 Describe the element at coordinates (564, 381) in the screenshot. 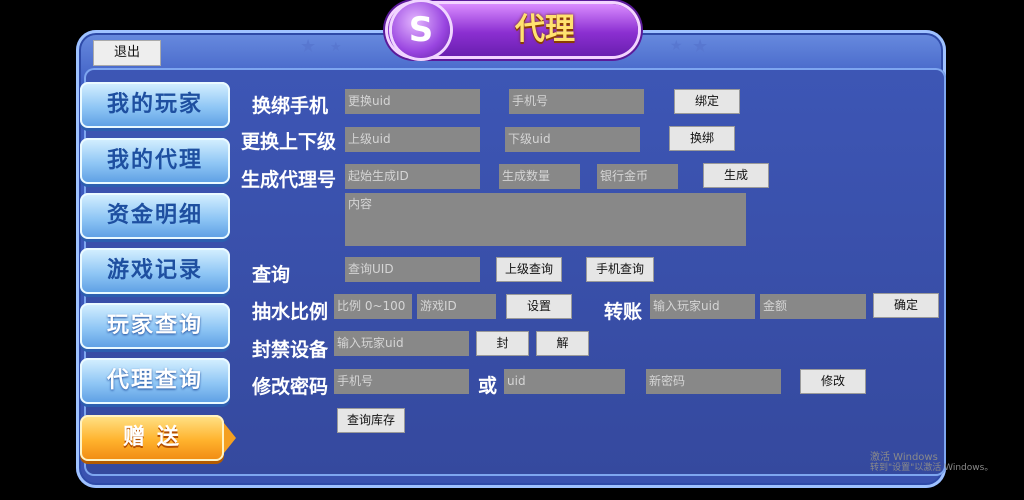

I see `password-uid-input: uid` at that location.